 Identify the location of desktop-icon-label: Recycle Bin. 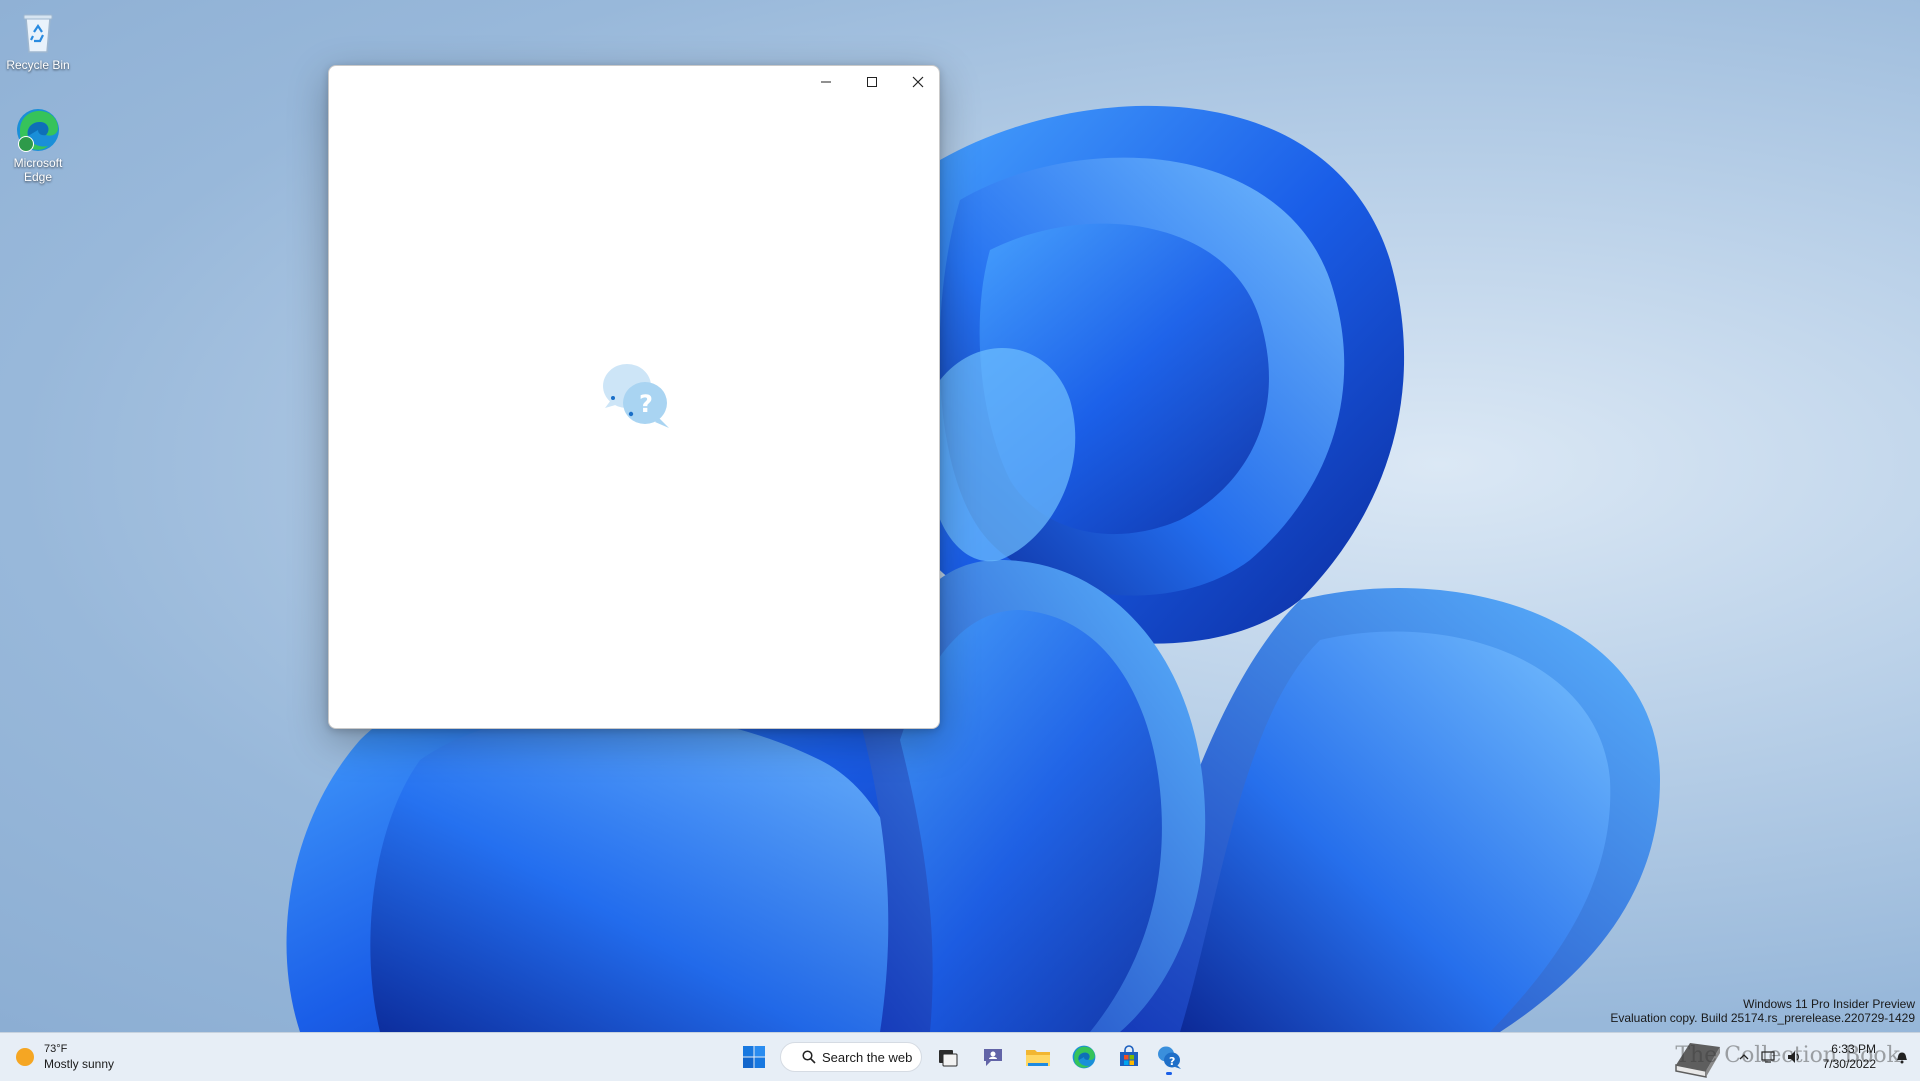
(38, 65).